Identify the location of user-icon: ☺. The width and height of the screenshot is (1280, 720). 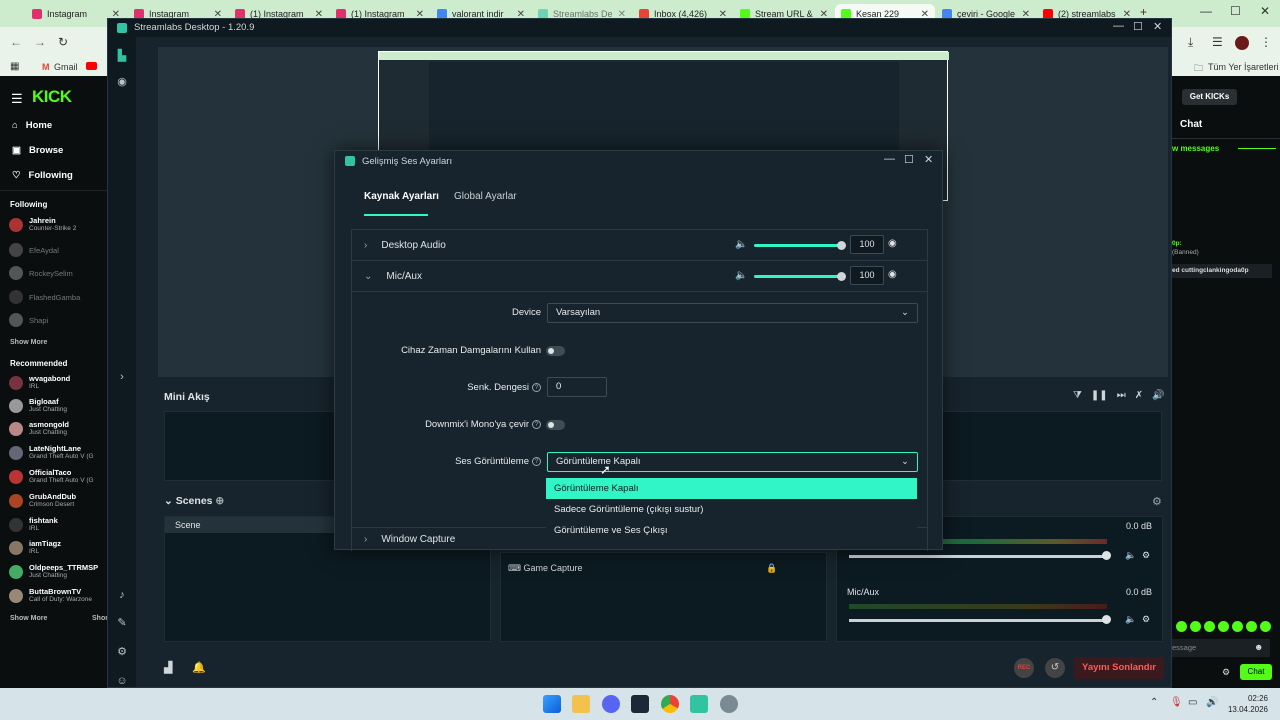
(122, 682).